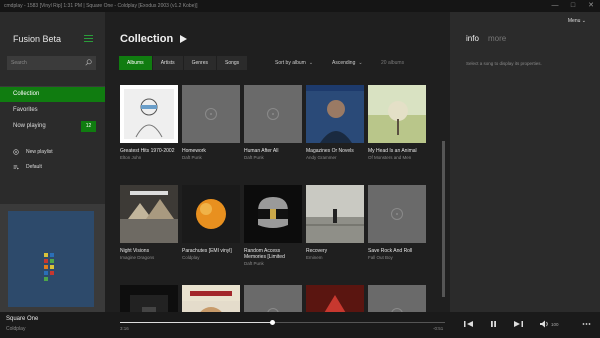  Describe the element at coordinates (518, 324) in the screenshot. I see `next-track-icon` at that location.